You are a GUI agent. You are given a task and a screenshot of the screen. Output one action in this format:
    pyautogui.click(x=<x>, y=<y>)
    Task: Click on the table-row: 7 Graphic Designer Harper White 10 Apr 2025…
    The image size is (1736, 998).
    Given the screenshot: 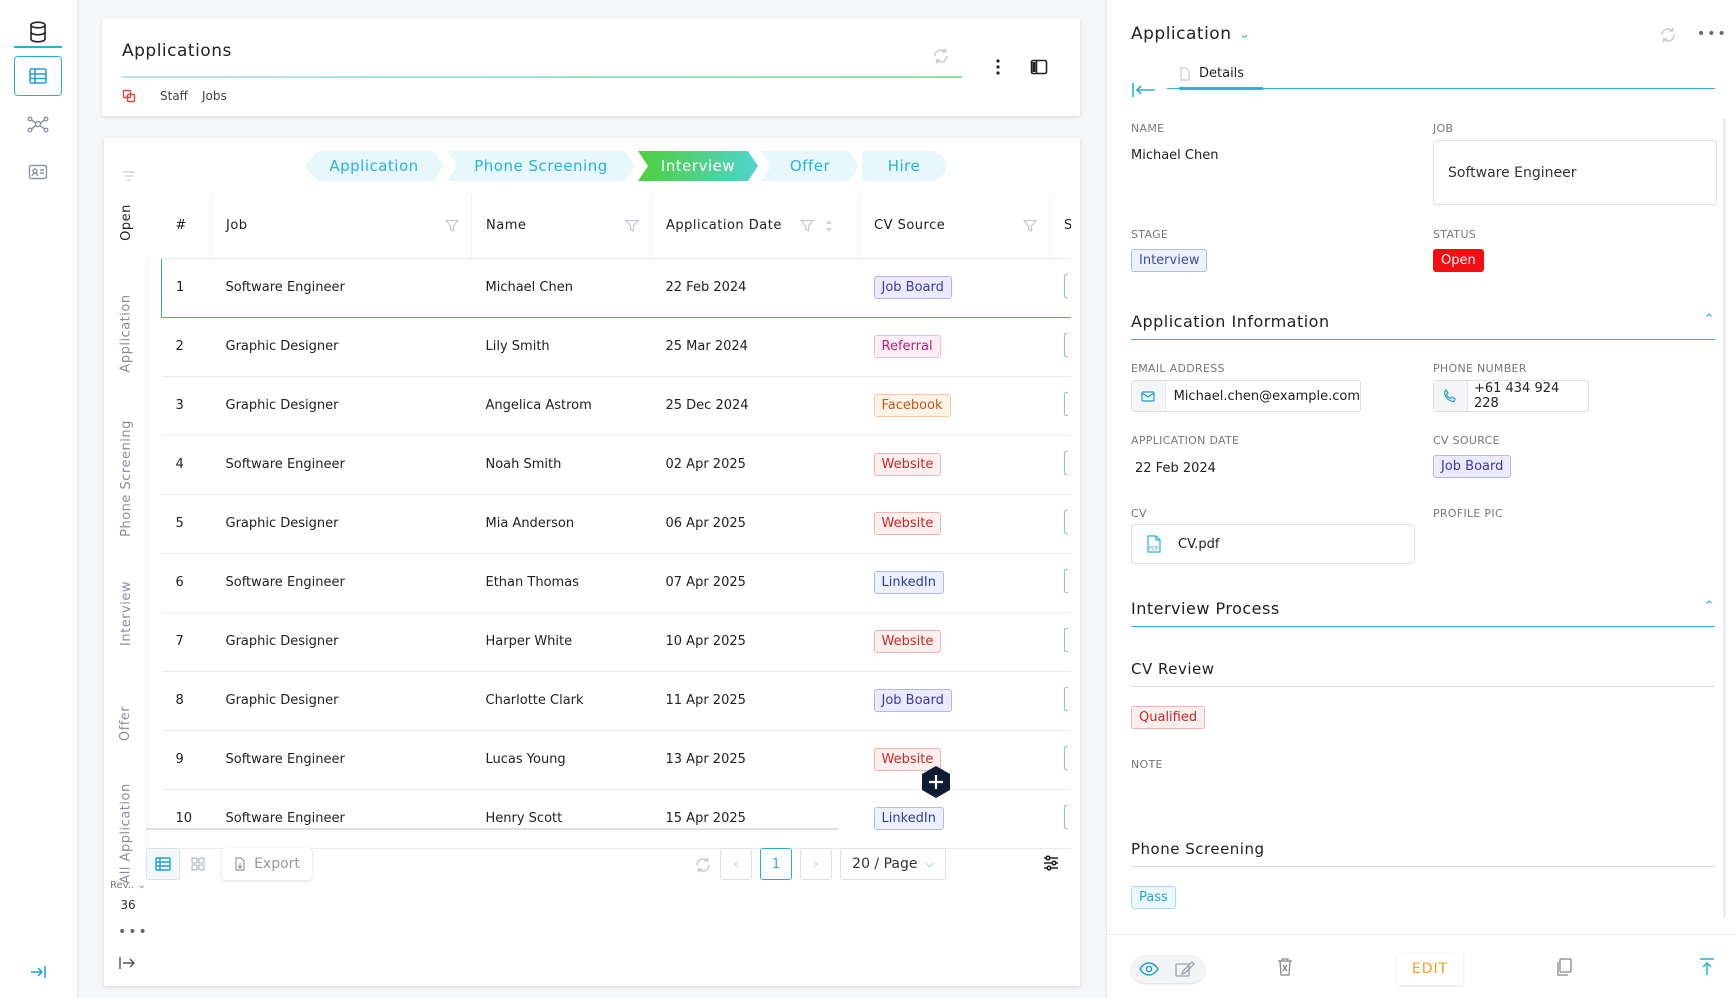 What is the action you would take?
    pyautogui.click(x=616, y=642)
    